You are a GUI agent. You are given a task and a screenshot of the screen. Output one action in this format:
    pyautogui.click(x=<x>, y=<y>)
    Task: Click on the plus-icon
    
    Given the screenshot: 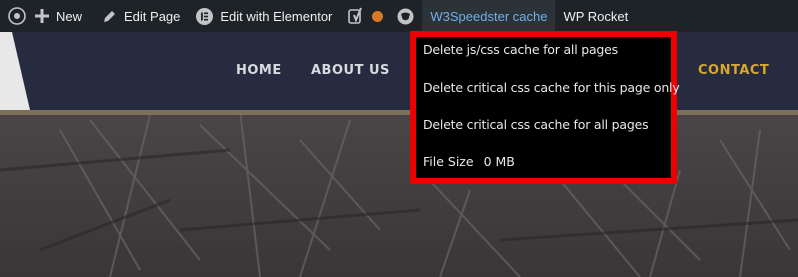 What is the action you would take?
    pyautogui.click(x=42, y=16)
    